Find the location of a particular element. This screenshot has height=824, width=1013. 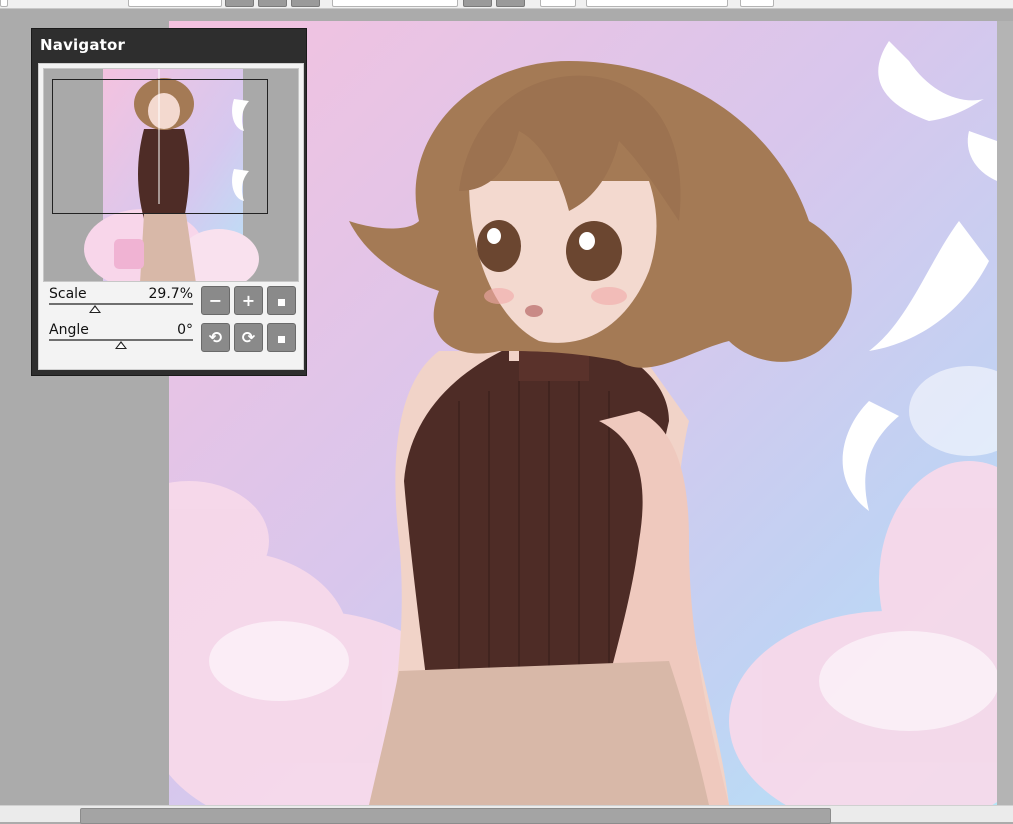

angle-slider-thumb is located at coordinates (121, 345).